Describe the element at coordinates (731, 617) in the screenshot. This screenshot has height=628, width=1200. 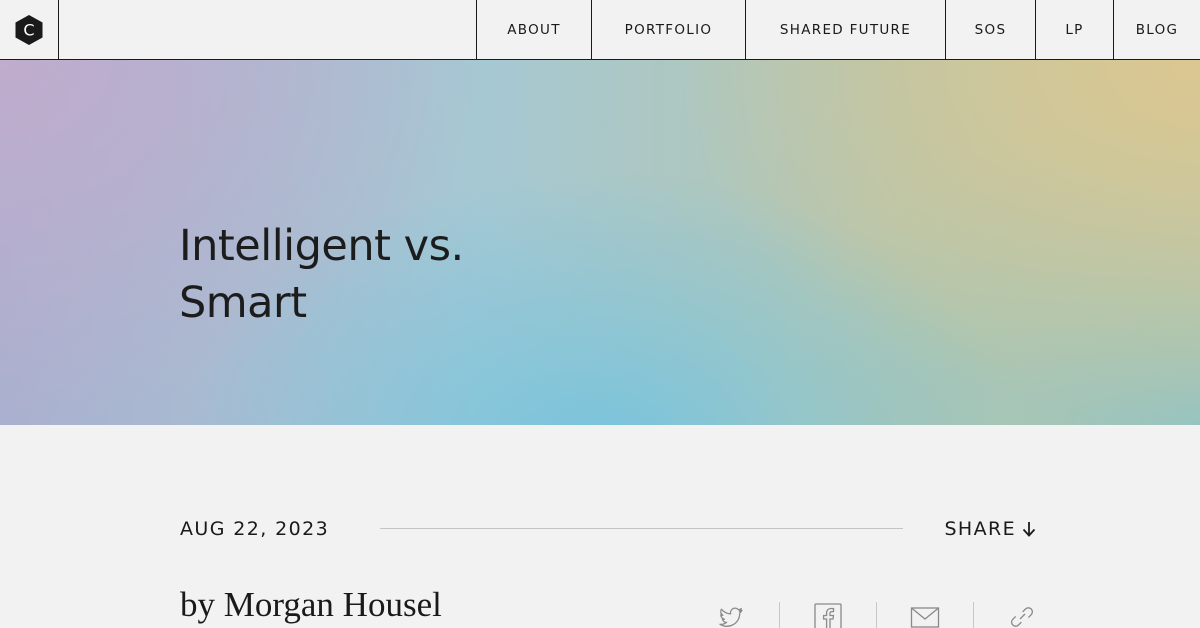
I see `twitter-icon` at that location.